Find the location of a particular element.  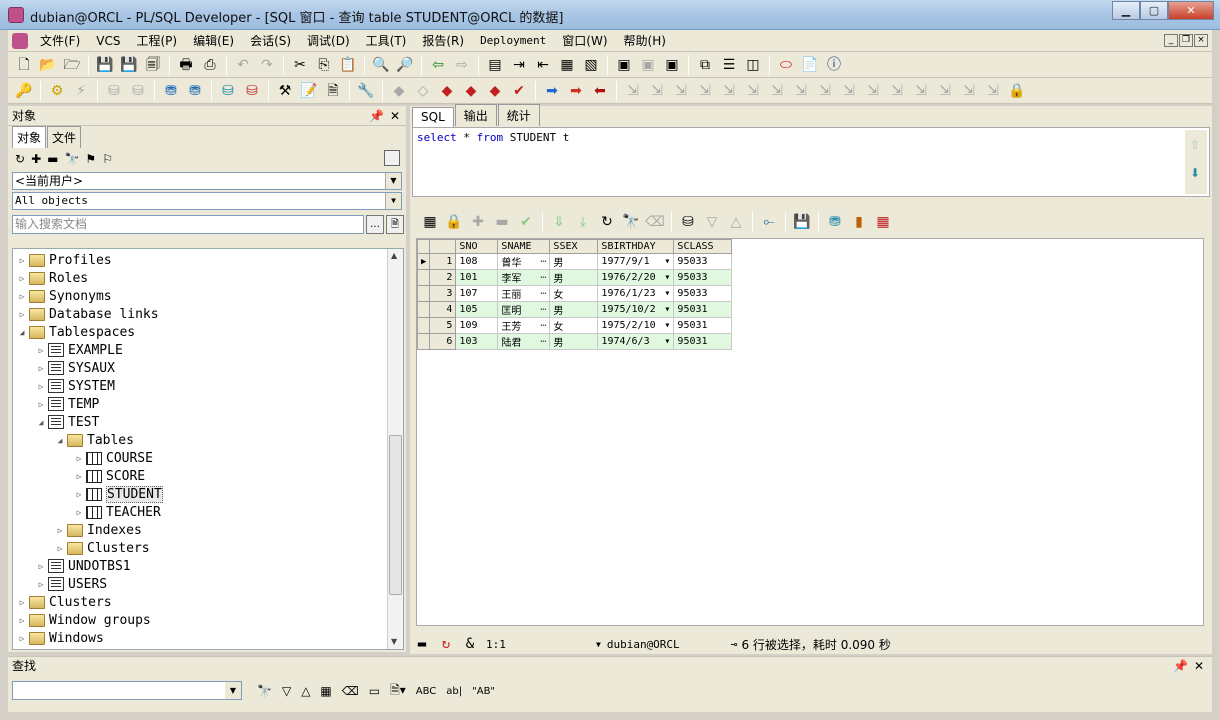

tree-item: ◢ Tables is located at coordinates (94, 440).